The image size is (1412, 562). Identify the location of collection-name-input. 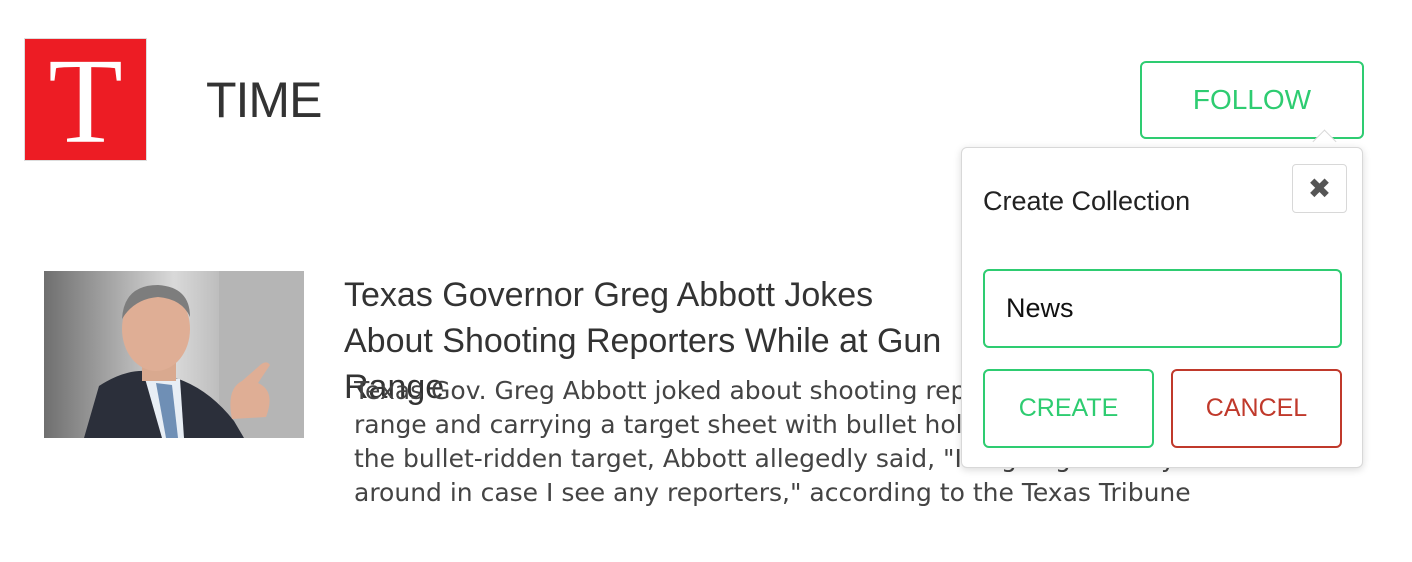
(1162, 308).